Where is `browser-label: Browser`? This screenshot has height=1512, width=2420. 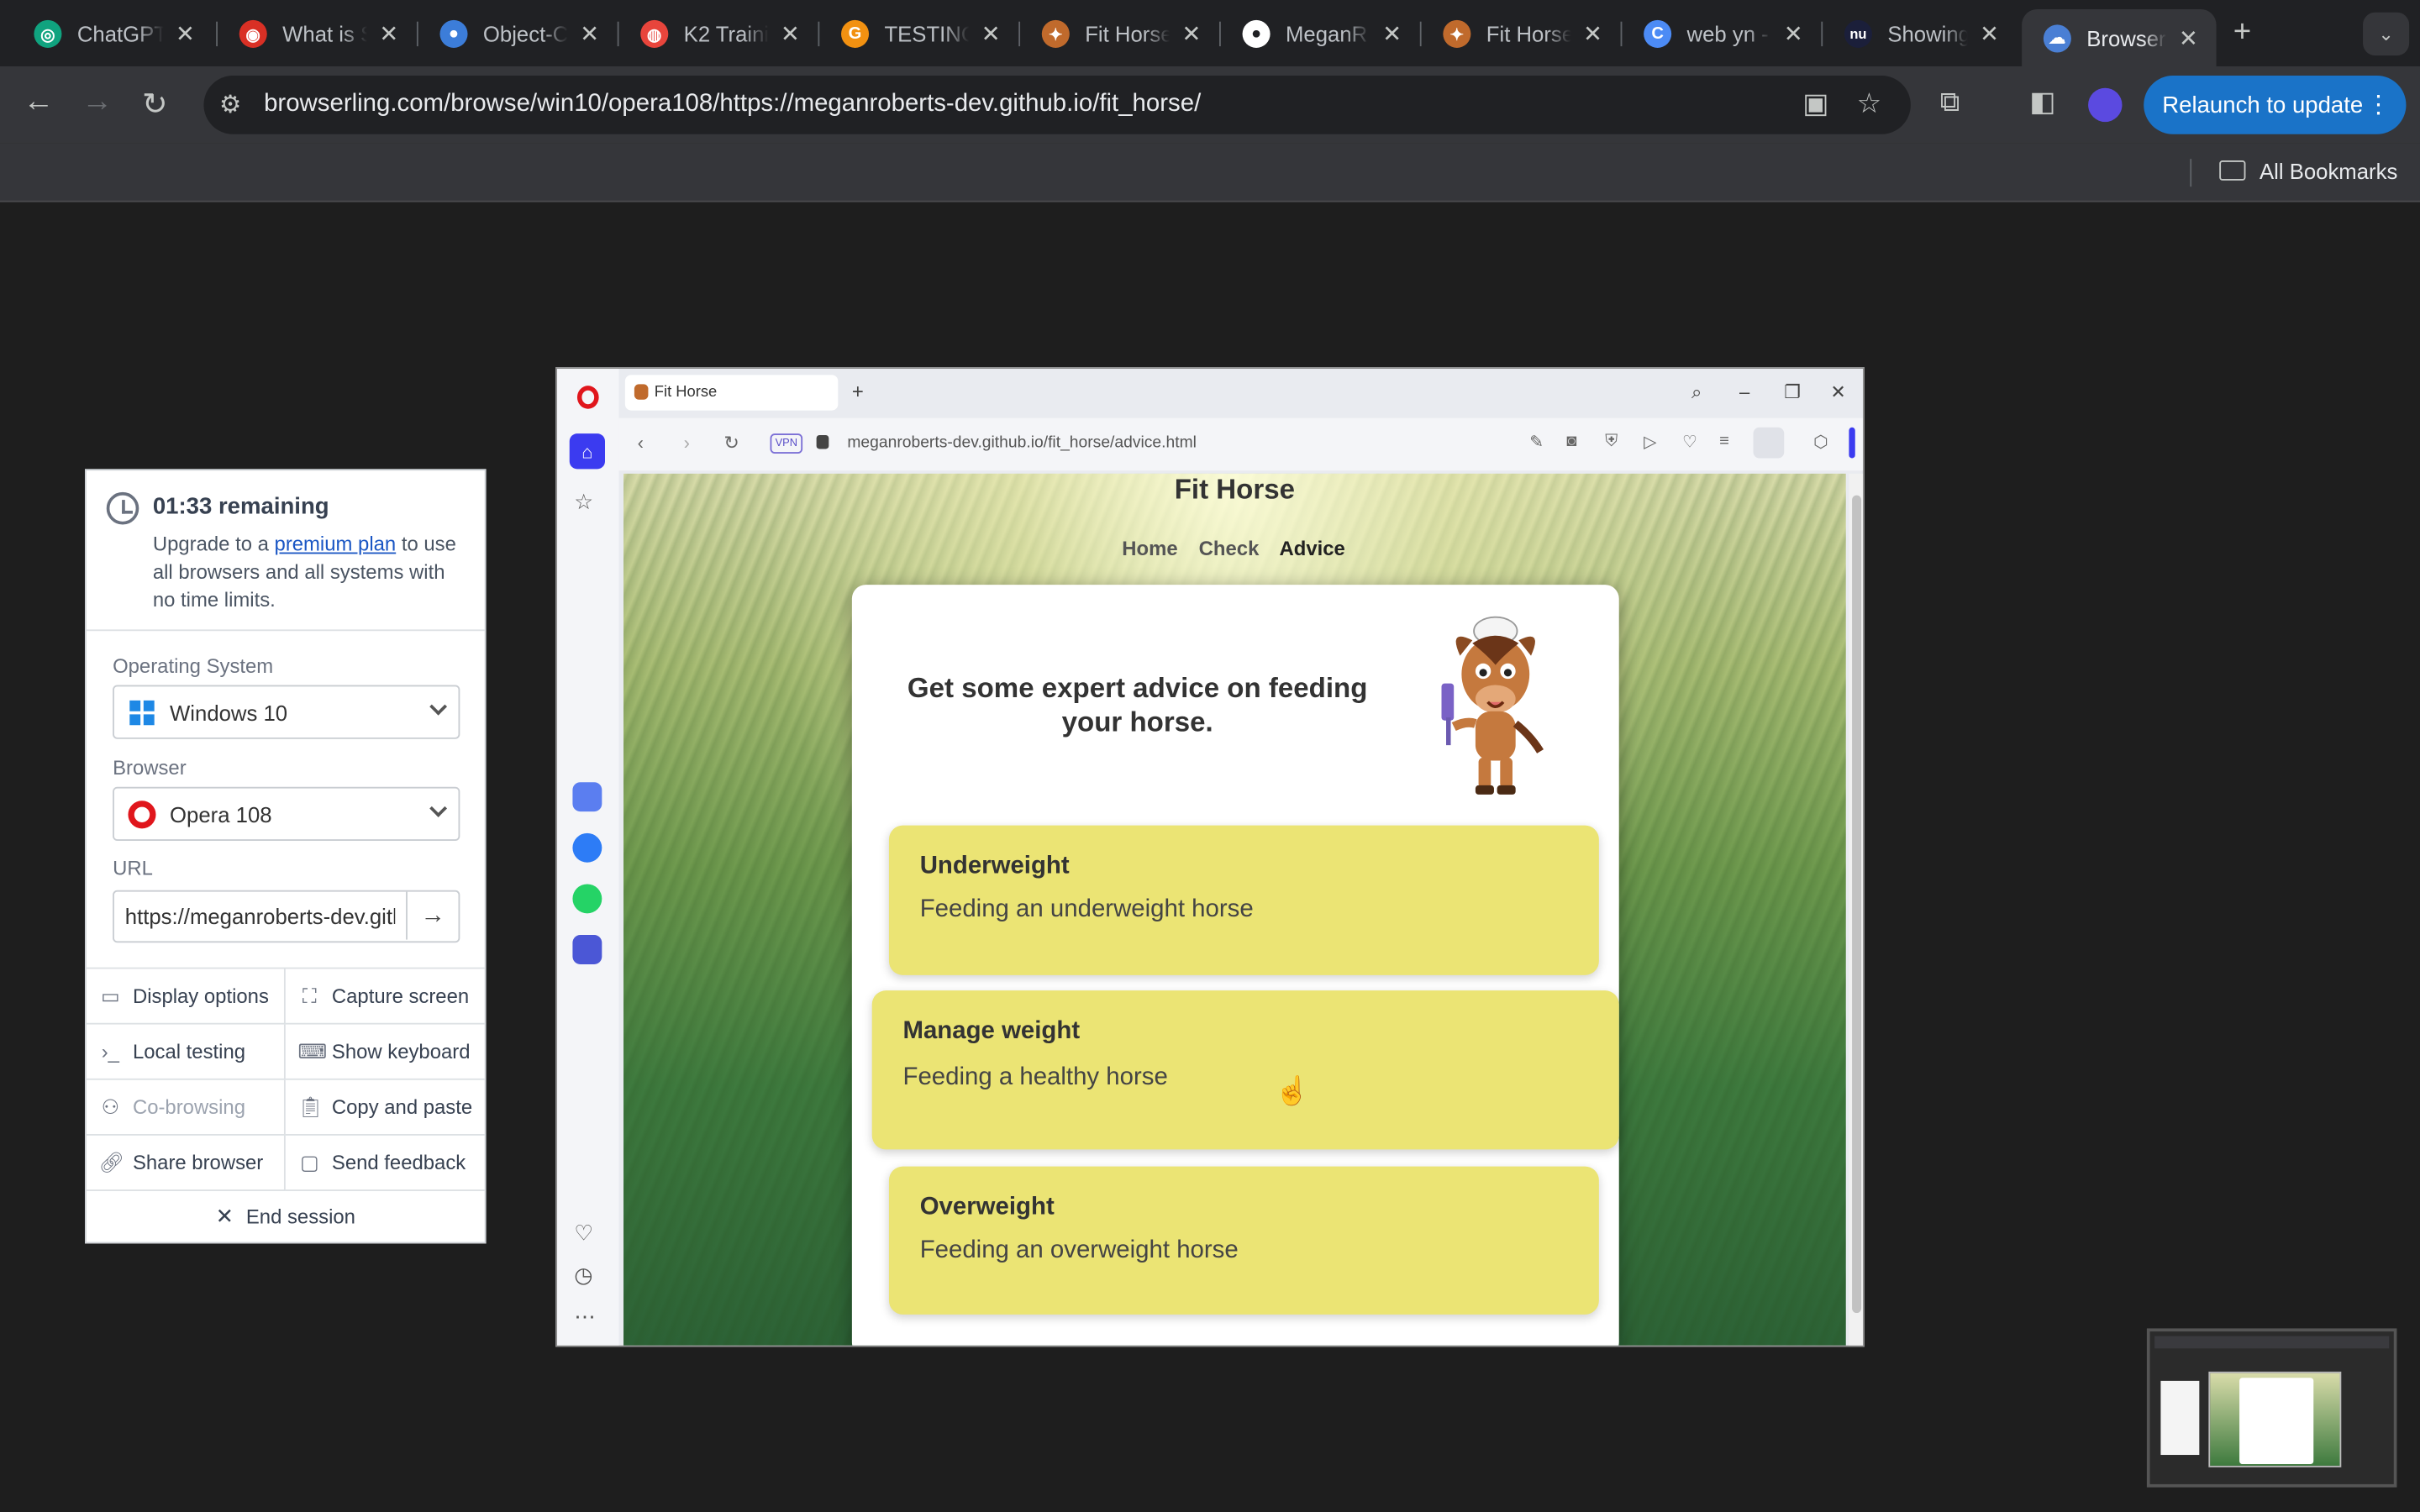
browser-label: Browser is located at coordinates (150, 767).